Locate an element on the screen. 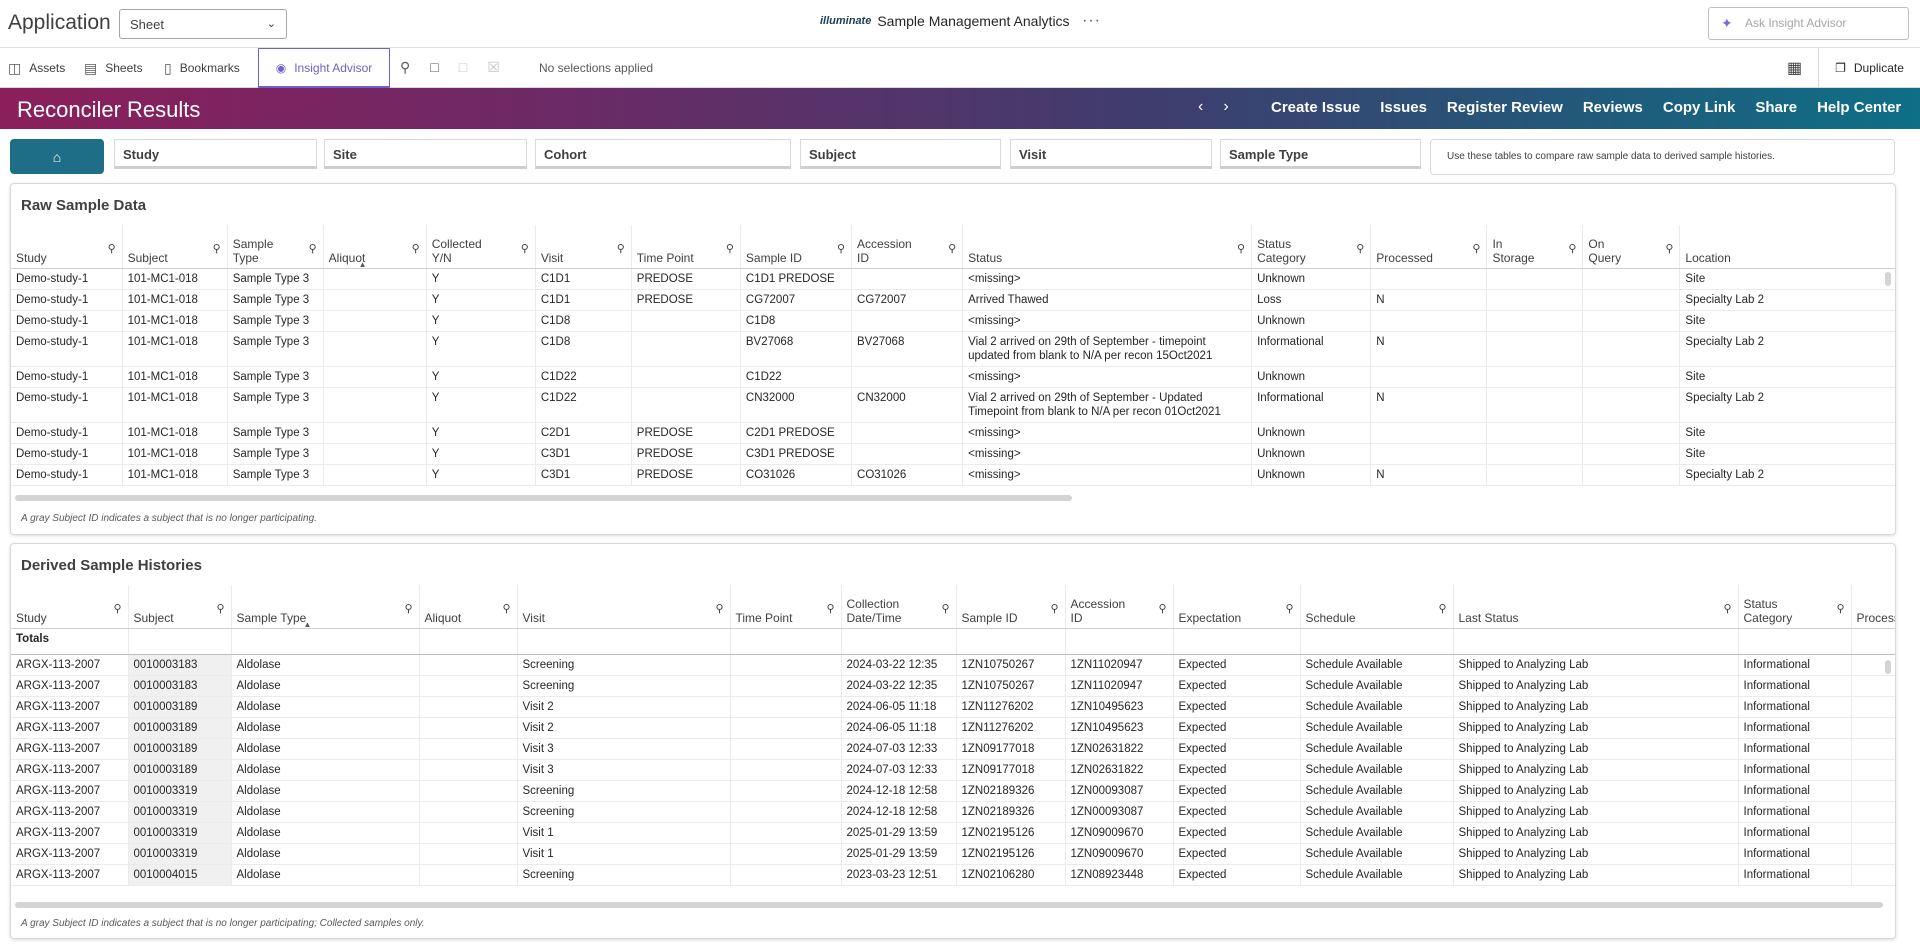 The image size is (1920, 945). table-cell: CG72007 is located at coordinates (907, 300).